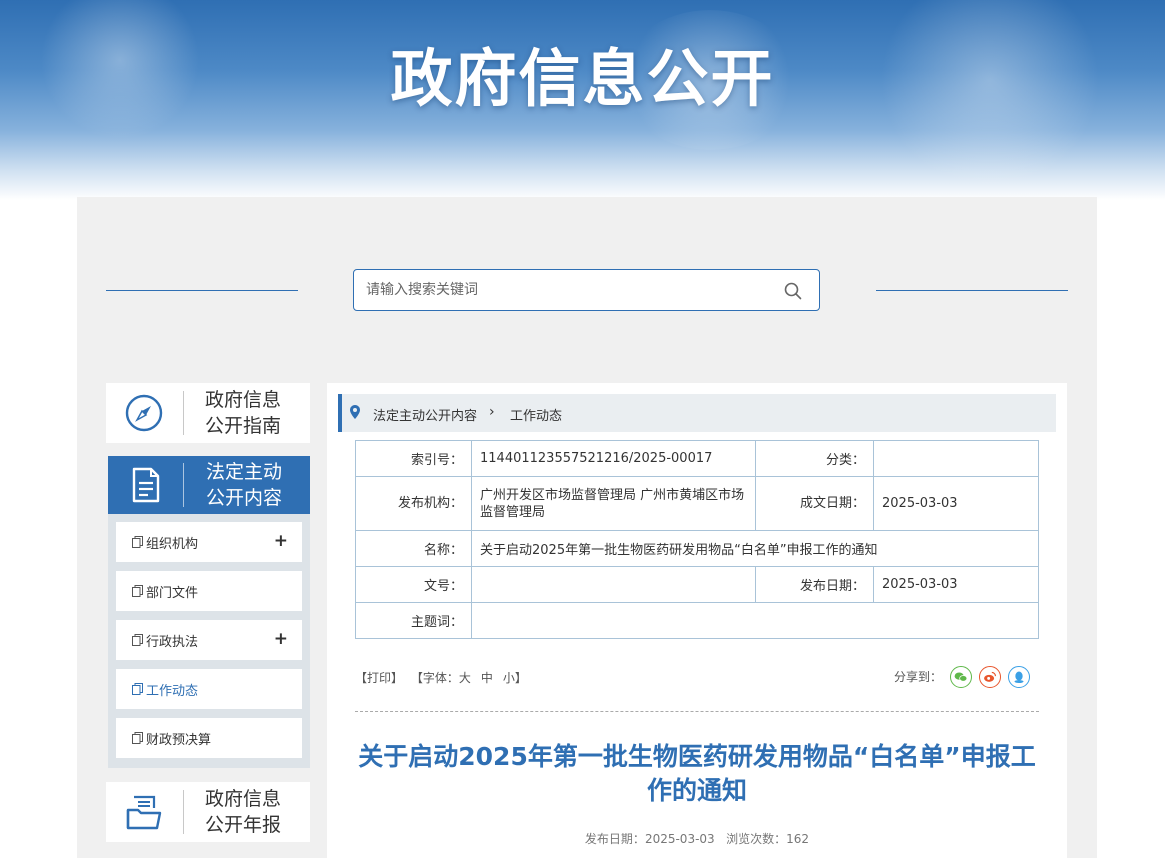 Image resolution: width=1165 pixels, height=858 pixels. What do you see at coordinates (209, 542) in the screenshot?
I see `sidebar-item-org: 组织机构 +` at bounding box center [209, 542].